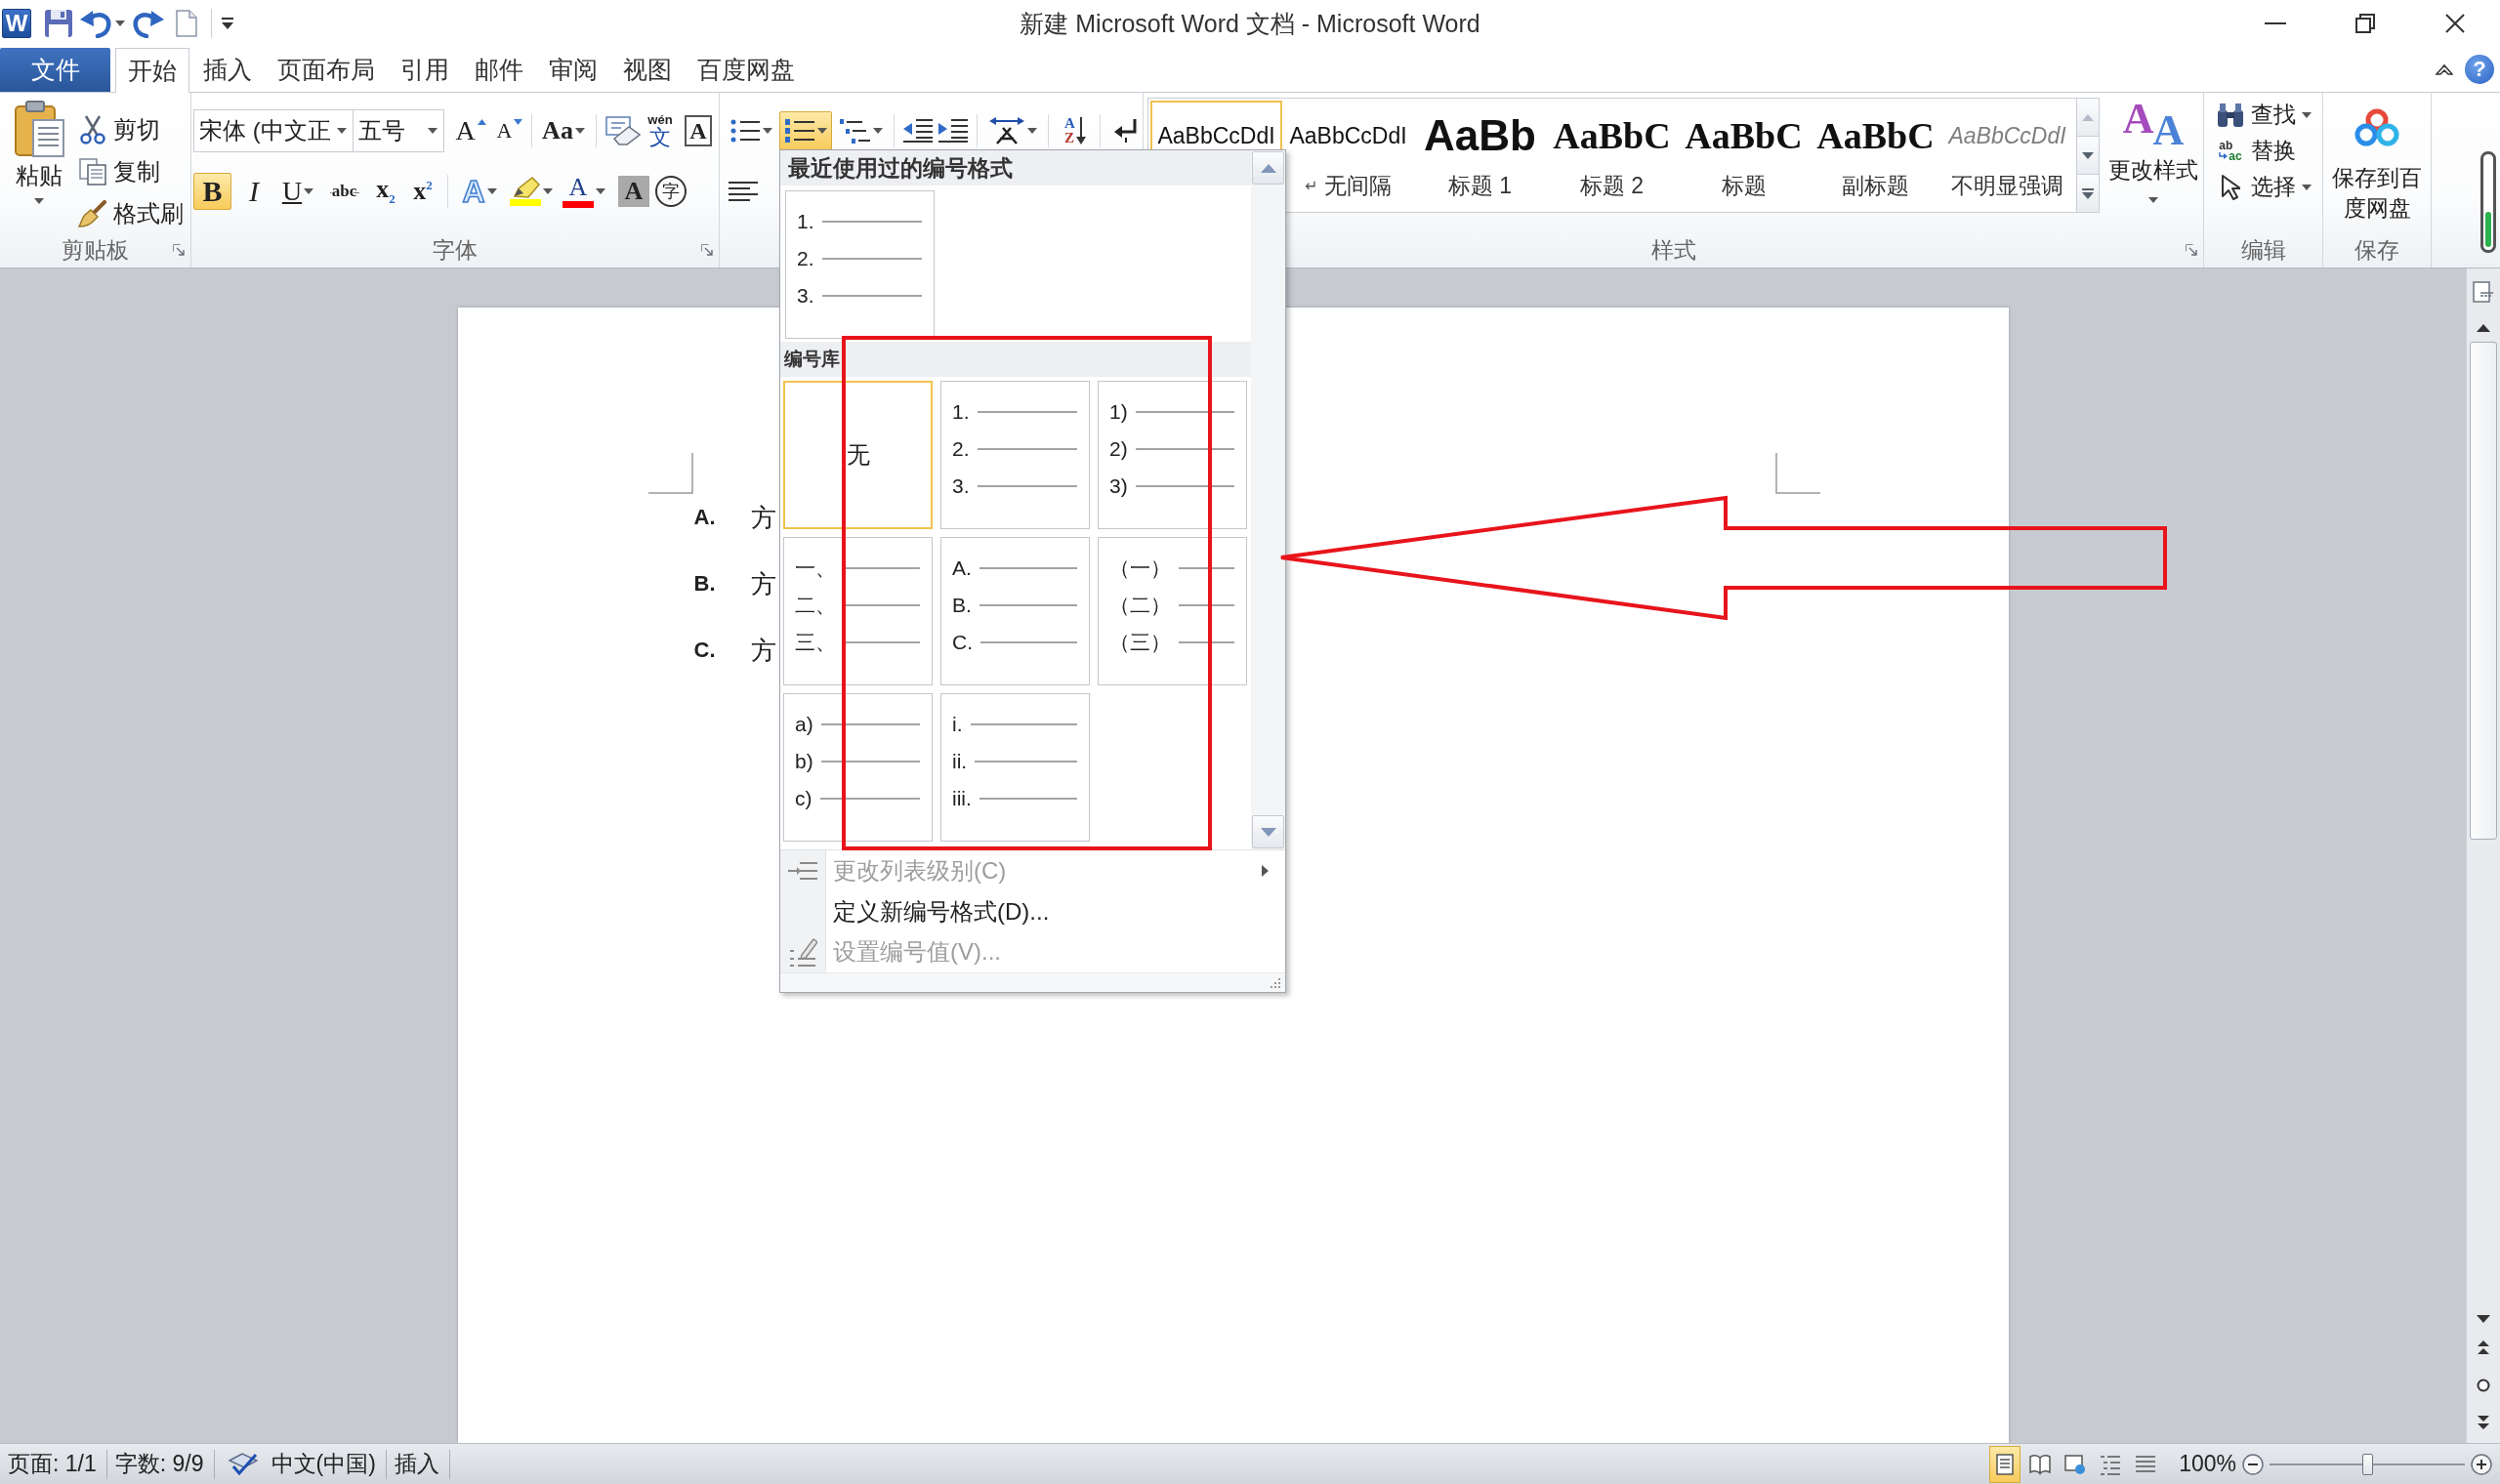  Describe the element at coordinates (131, 129) in the screenshot. I see `cut-button: 剪切` at that location.